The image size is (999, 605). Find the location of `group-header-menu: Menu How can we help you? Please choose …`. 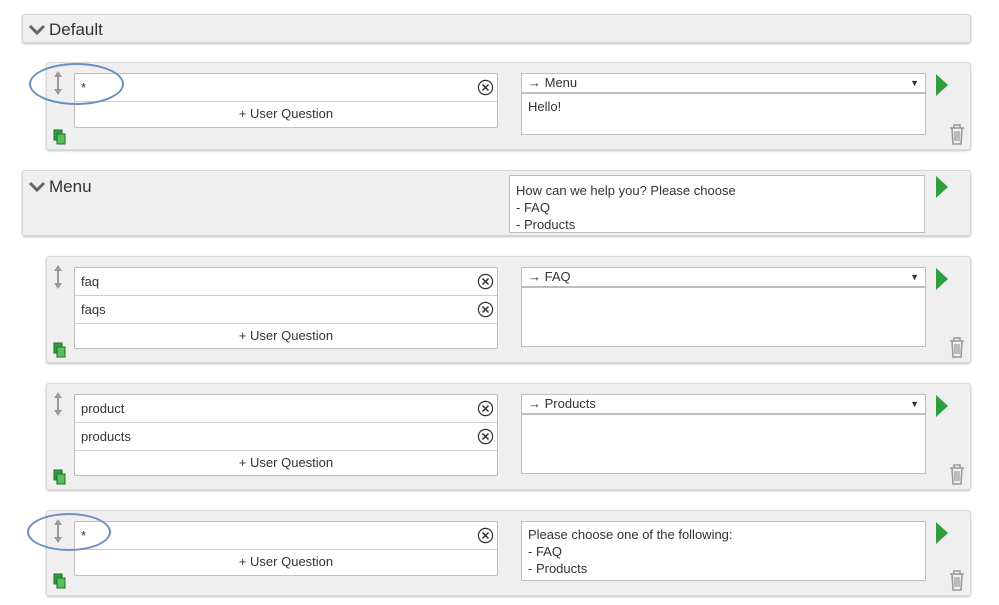

group-header-menu: Menu How can we help you? Please choose … is located at coordinates (496, 203).